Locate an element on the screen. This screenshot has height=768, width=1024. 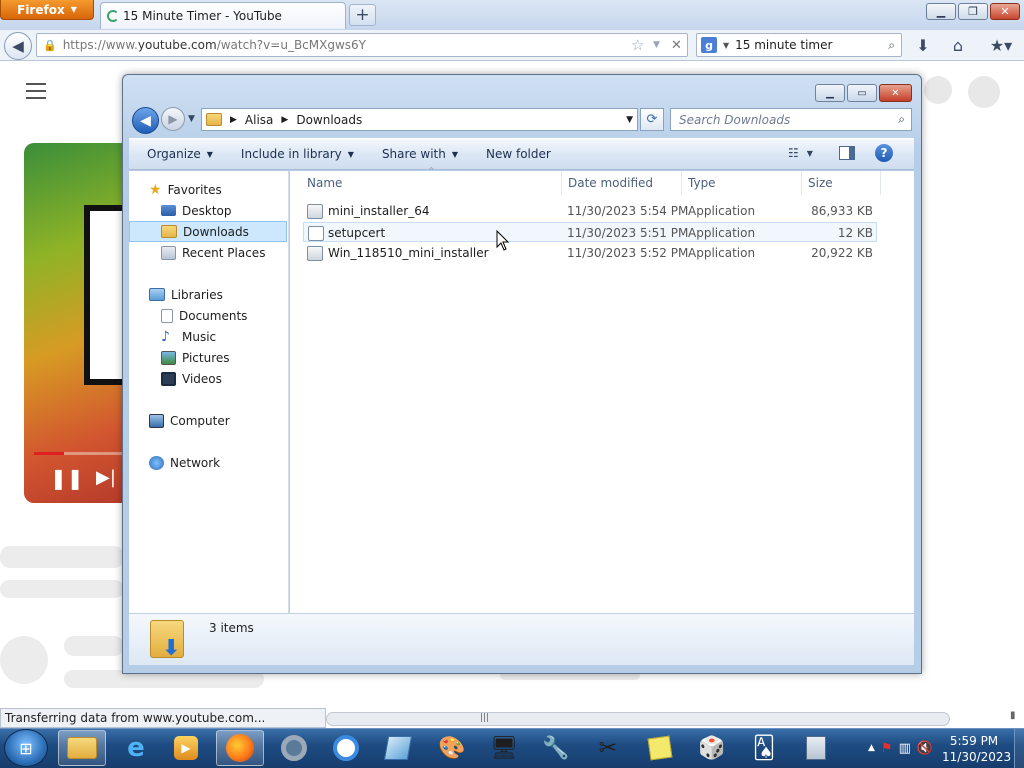
music-icon: ♪ is located at coordinates (165, 336).